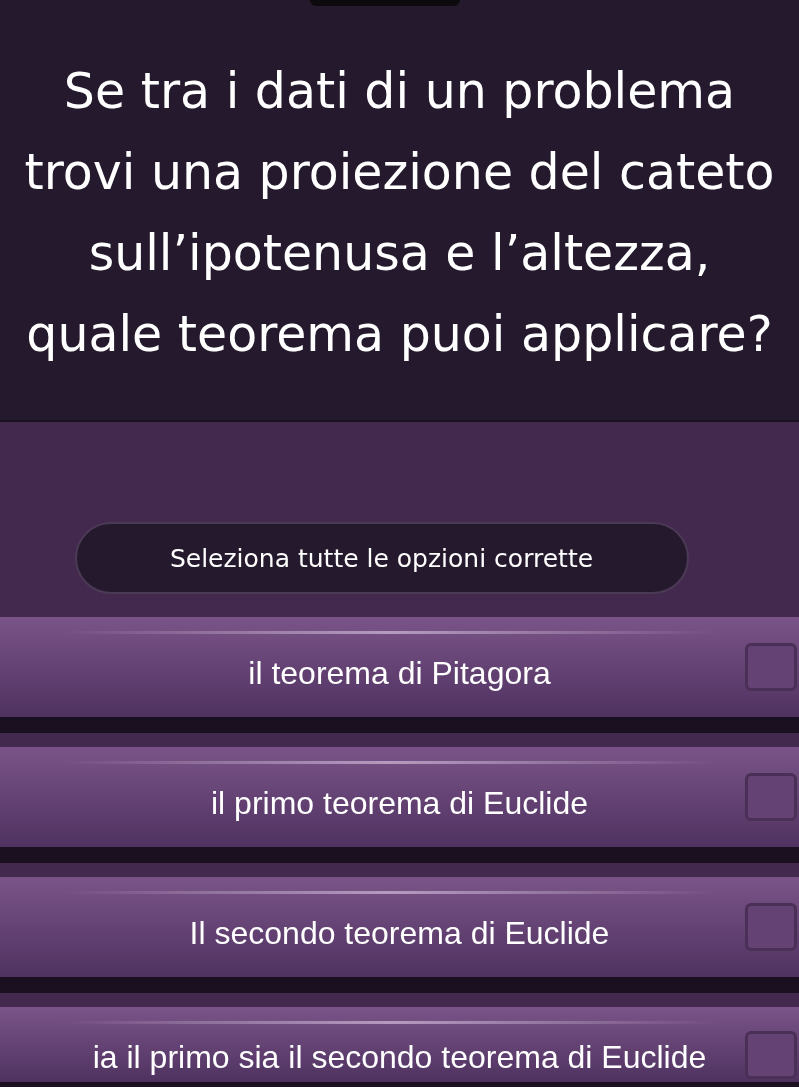 This screenshot has height=1087, width=799. I want to click on answer-option: Il secondo teorema di Euclide, so click(399, 927).